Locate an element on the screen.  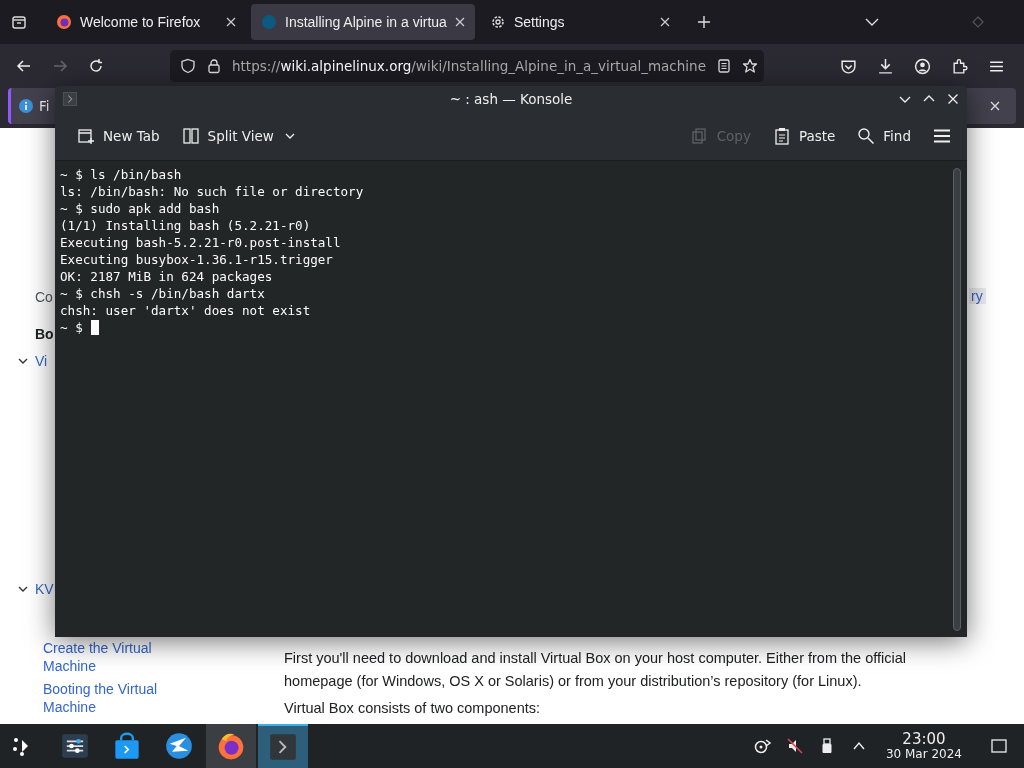
back-icon is located at coordinates (24, 66).